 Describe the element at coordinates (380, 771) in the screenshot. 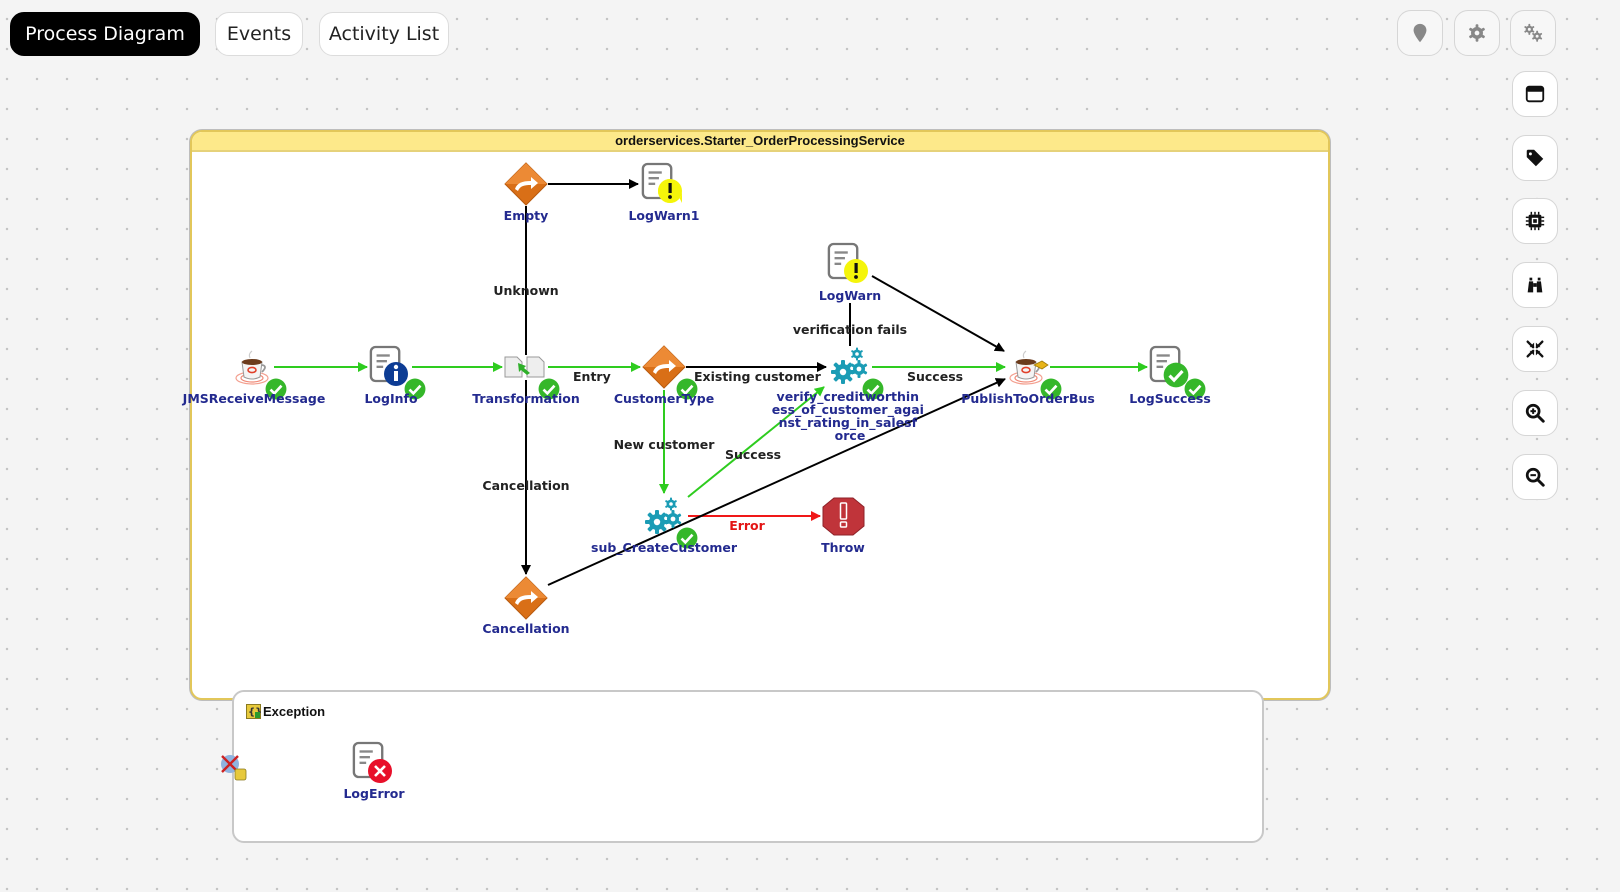

I see `error-x-icon` at that location.